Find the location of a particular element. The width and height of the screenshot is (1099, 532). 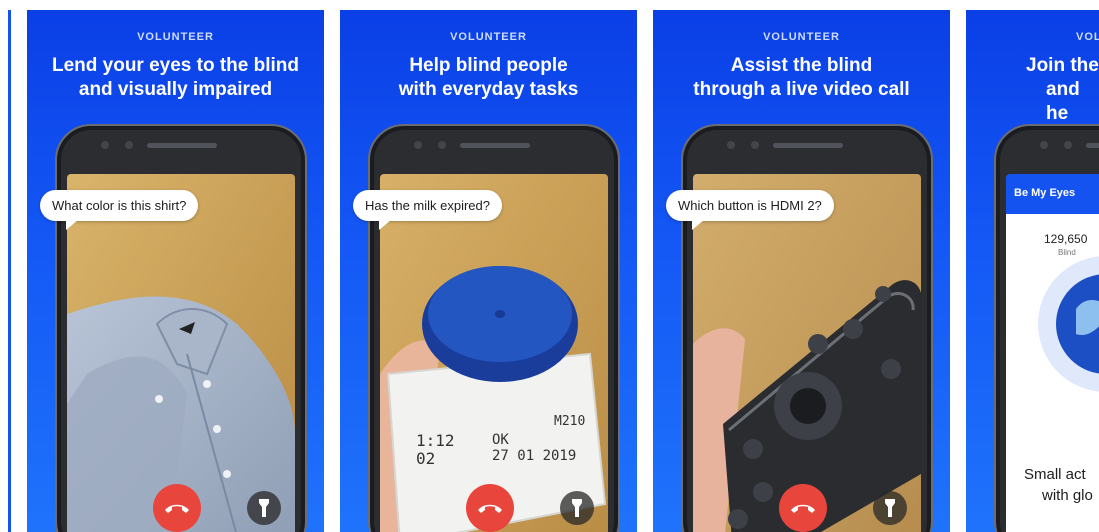

milk-bottle-photo is located at coordinates (494, 353).